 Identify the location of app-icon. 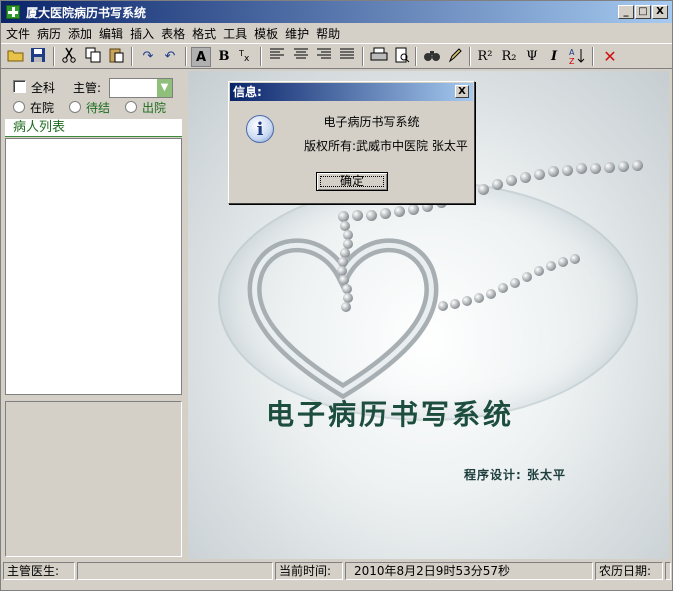
(13, 12).